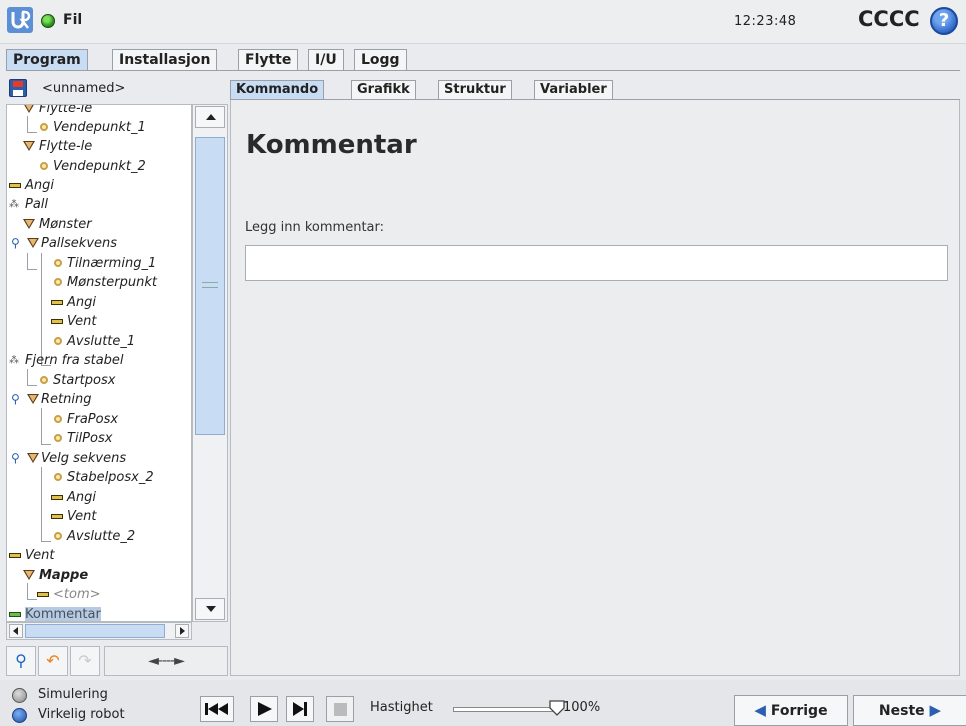 This screenshot has height=726, width=966. What do you see at coordinates (475, 90) in the screenshot?
I see `tab-structure: Struktur` at bounding box center [475, 90].